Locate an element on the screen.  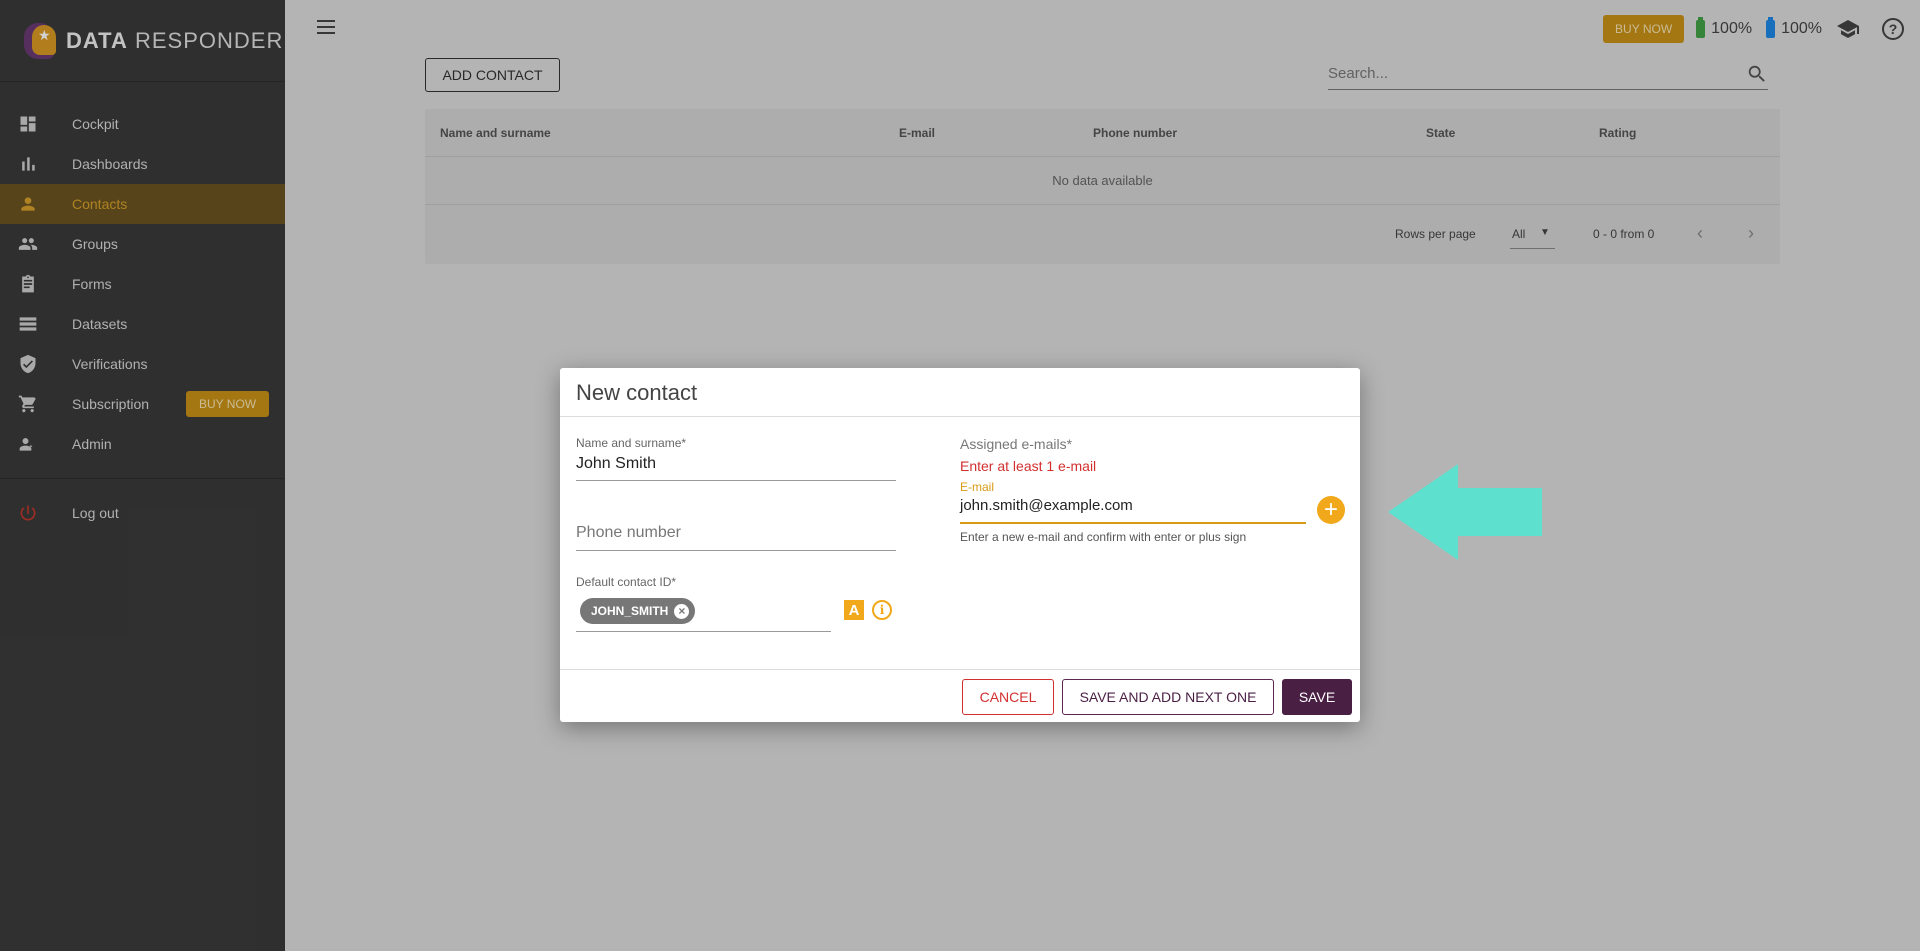
emails-error: Enter at least 1 e-mail is located at coordinates (1028, 466).